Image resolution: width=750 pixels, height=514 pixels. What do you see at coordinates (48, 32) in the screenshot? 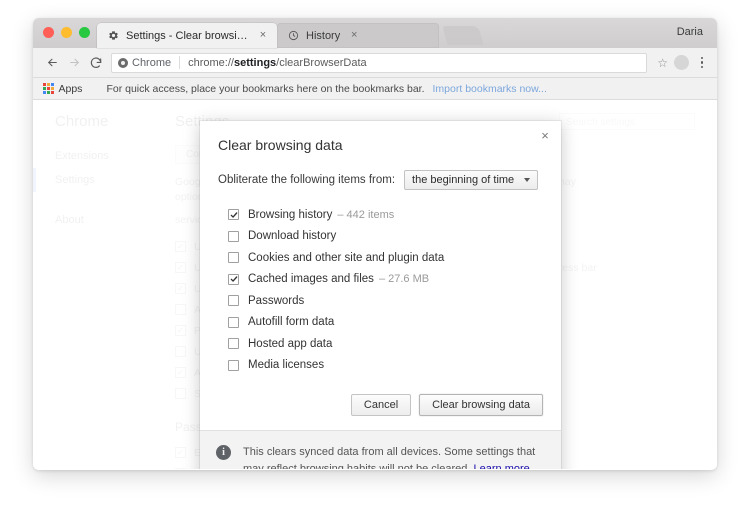
I see `close-window-button` at bounding box center [48, 32].